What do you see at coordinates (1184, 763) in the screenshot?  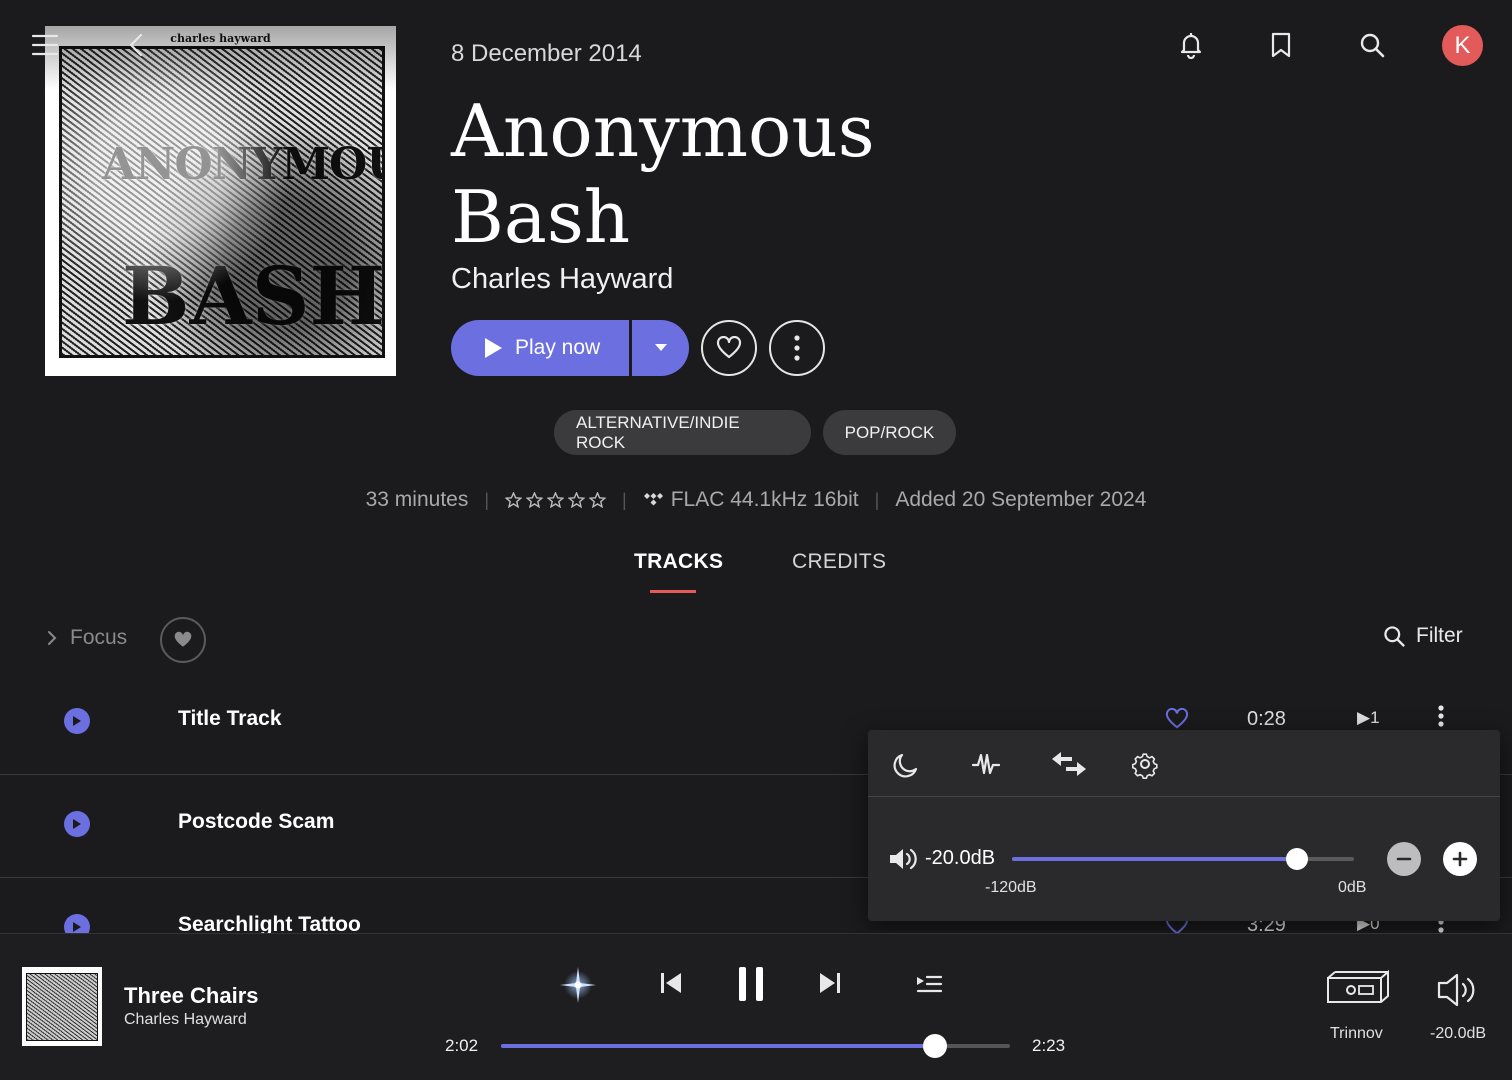 I see `audio-options-bar` at bounding box center [1184, 763].